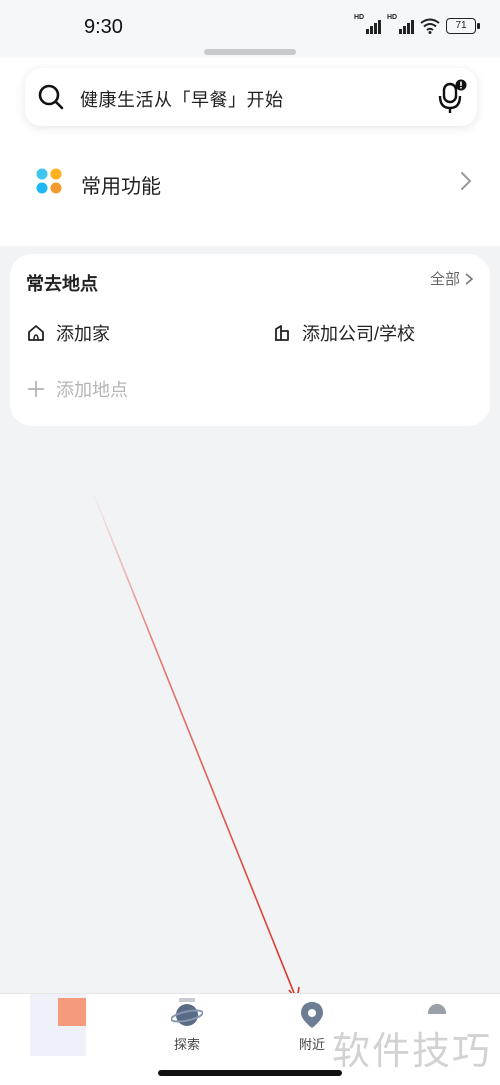 The image size is (500, 1085). I want to click on profile-icon, so click(437, 1009).